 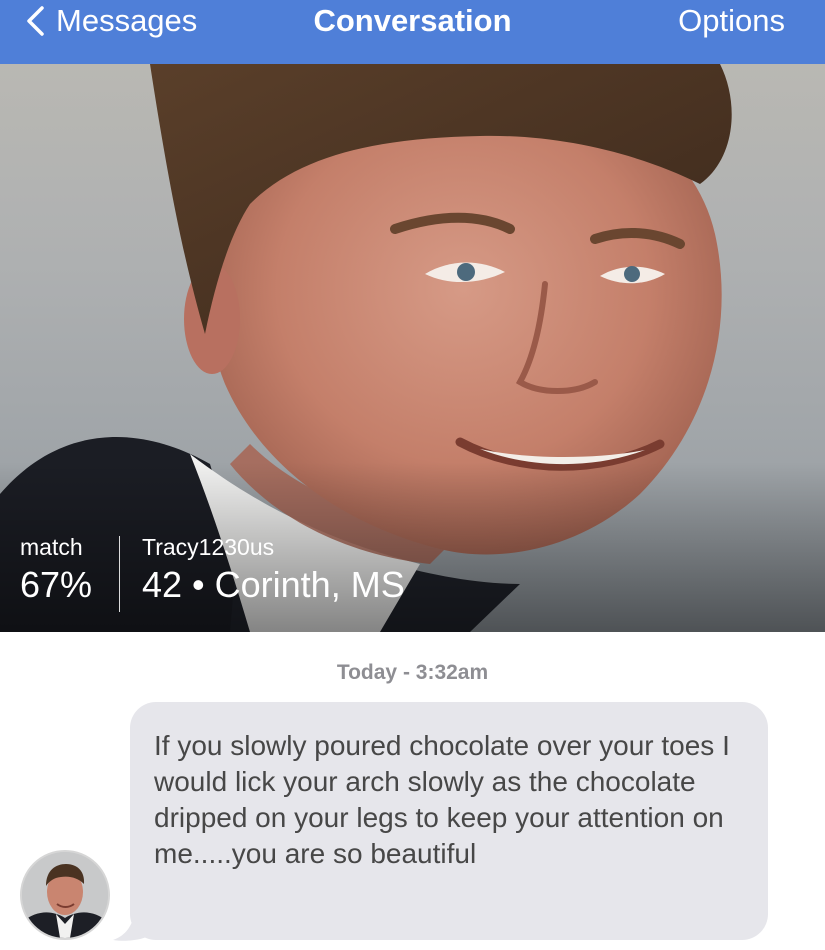 I want to click on avatar-portrait, so click(x=65, y=895).